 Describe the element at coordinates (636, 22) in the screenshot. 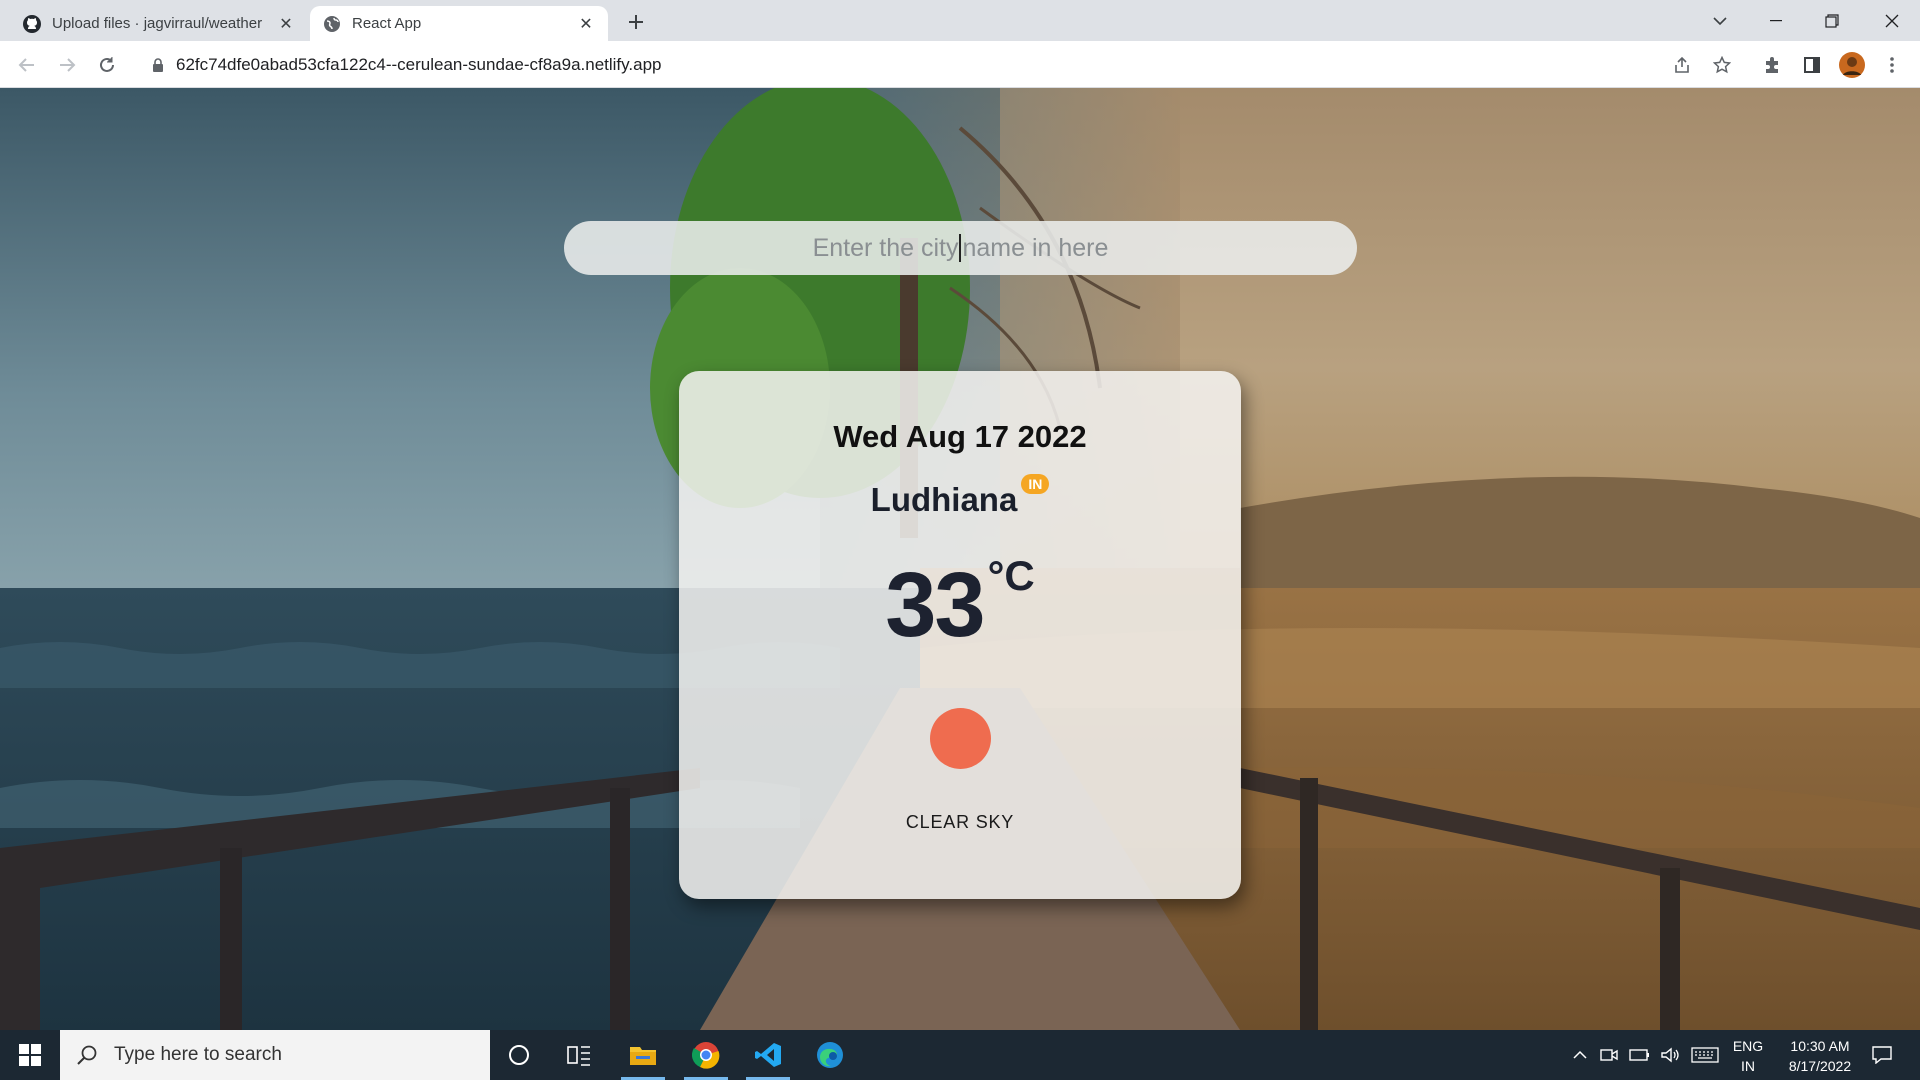

I see `new-tab-button` at that location.